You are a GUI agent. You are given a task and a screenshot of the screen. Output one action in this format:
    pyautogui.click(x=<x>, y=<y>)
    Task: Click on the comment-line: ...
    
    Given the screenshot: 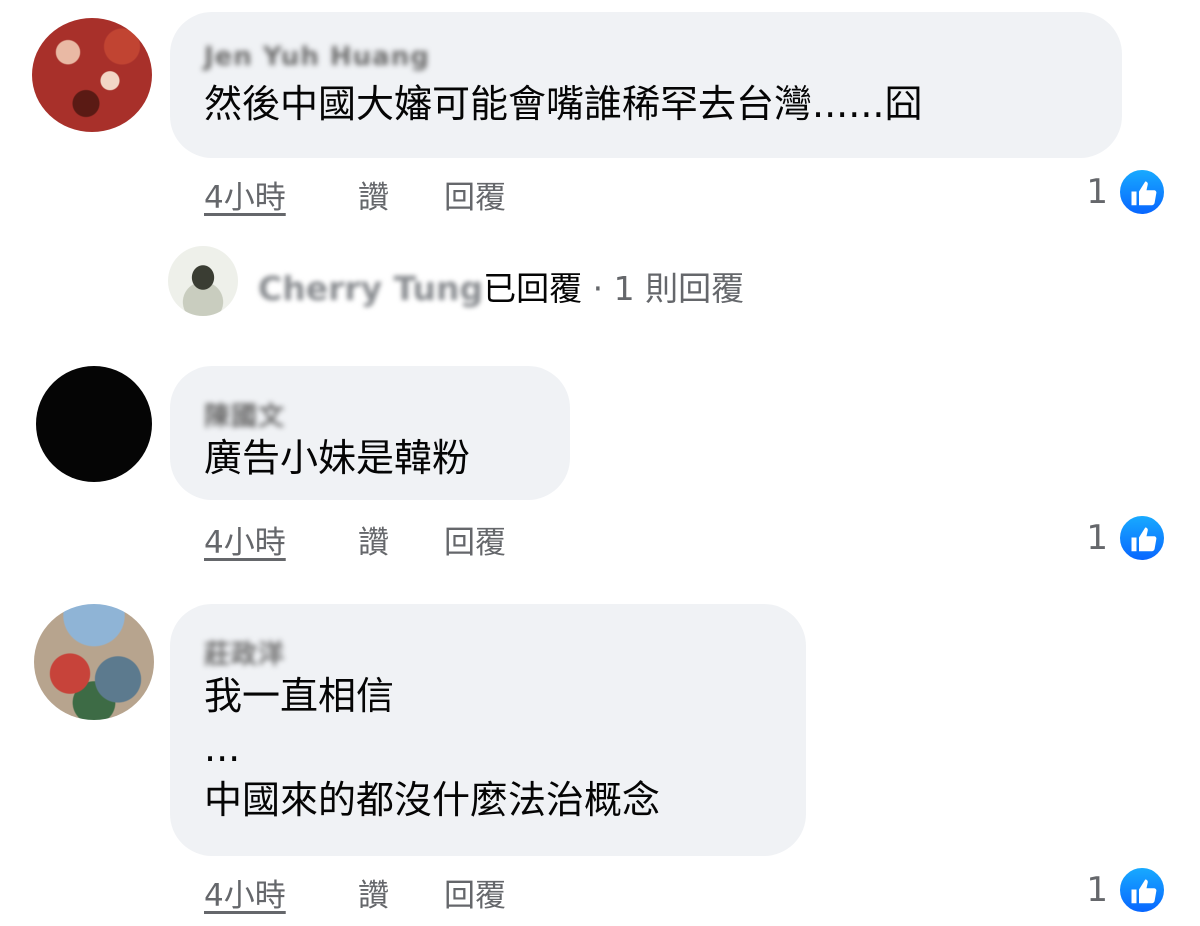 What is the action you would take?
    pyautogui.click(x=222, y=748)
    